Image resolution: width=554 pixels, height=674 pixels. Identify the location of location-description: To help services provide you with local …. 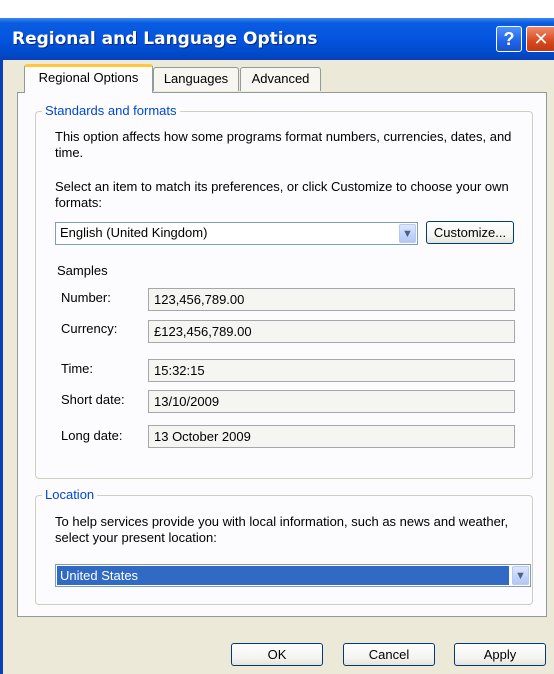
(282, 529).